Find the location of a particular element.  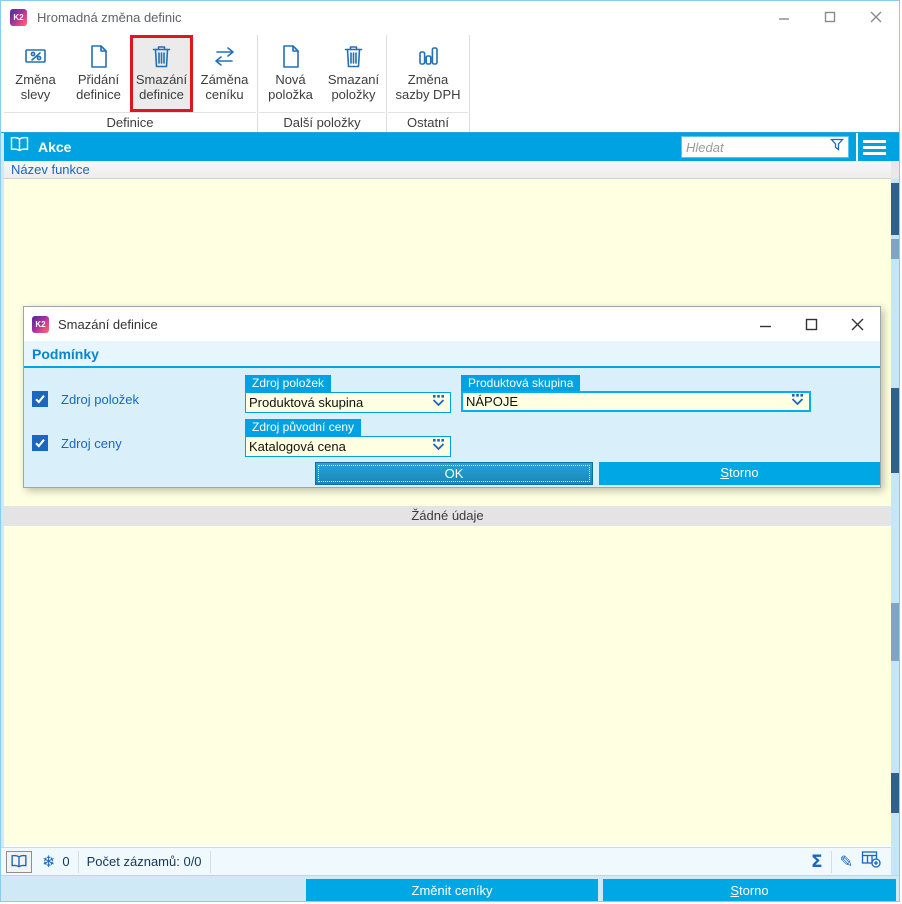

button-label: sazby DPH is located at coordinates (428, 94).